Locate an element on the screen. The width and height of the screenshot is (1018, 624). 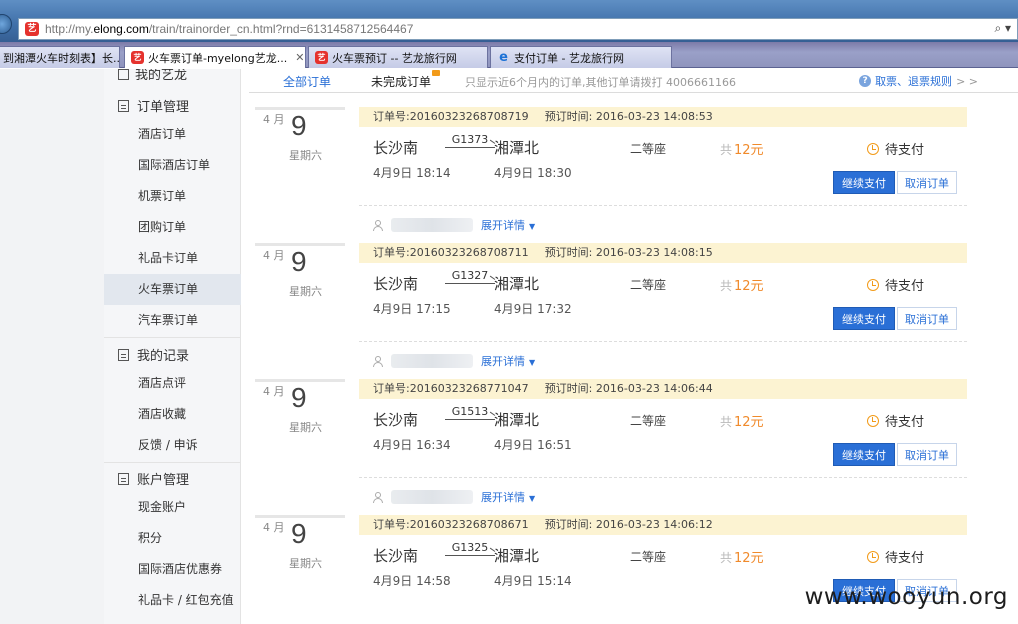
browser-tab-train-orders: 艺 火车票订单-myelong艺龙... ✕ is located at coordinates (215, 57).